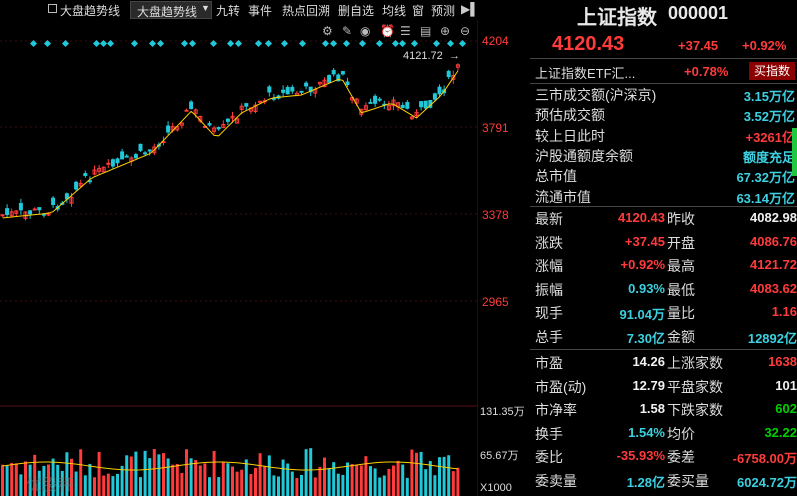  I want to click on quote-row-label-right: 最低, so click(681, 289).